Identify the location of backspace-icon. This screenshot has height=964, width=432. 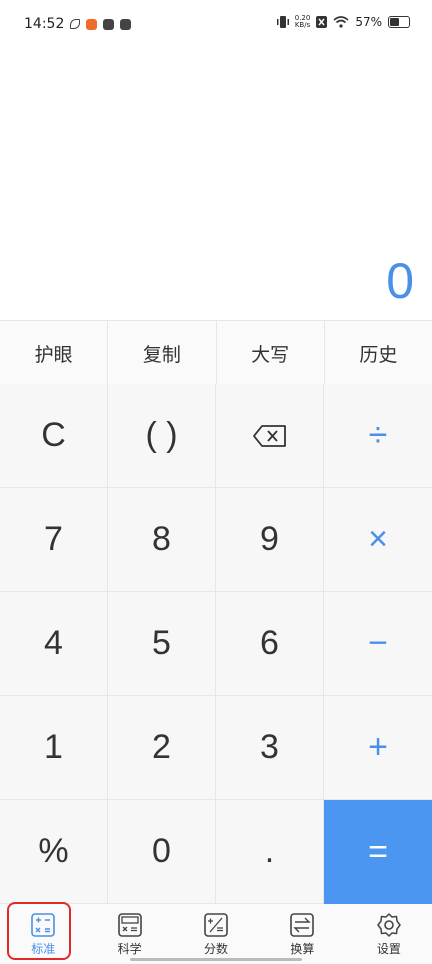
(269, 435).